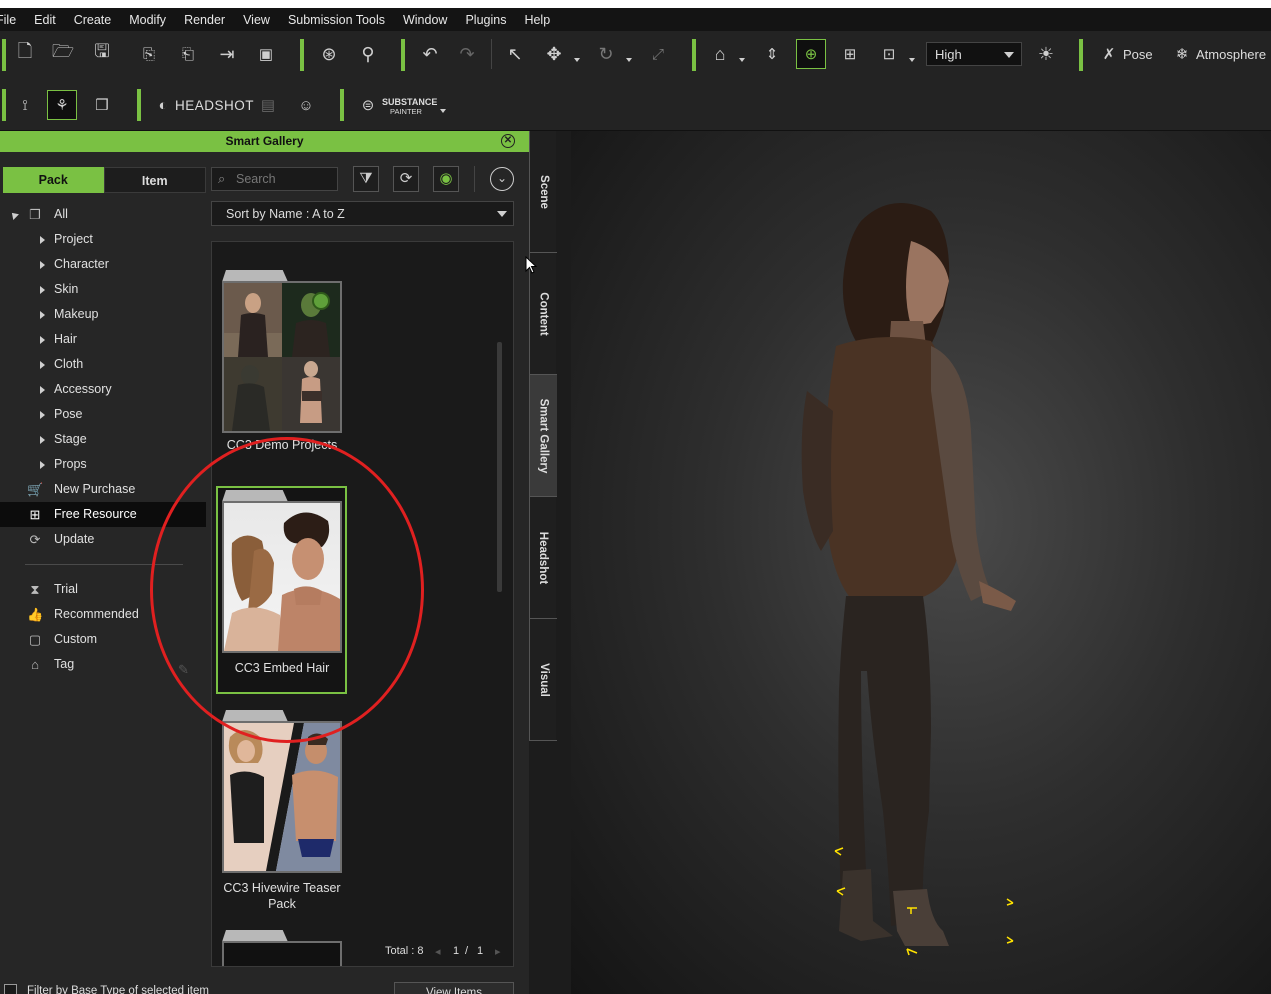 The image size is (1271, 994). I want to click on tree-item-free-resource: ⊞ Free Resource, so click(103, 514).